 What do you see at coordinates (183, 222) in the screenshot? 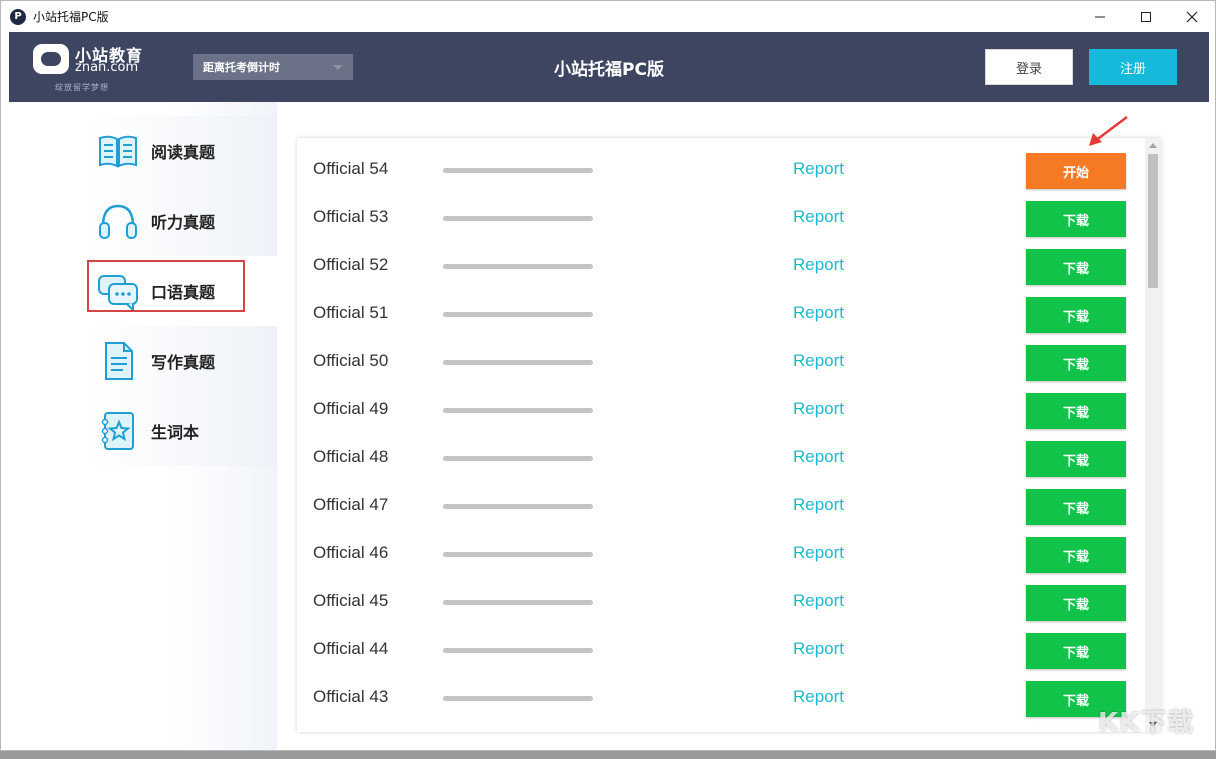
I see `sidebar-item-label: 听力真题` at bounding box center [183, 222].